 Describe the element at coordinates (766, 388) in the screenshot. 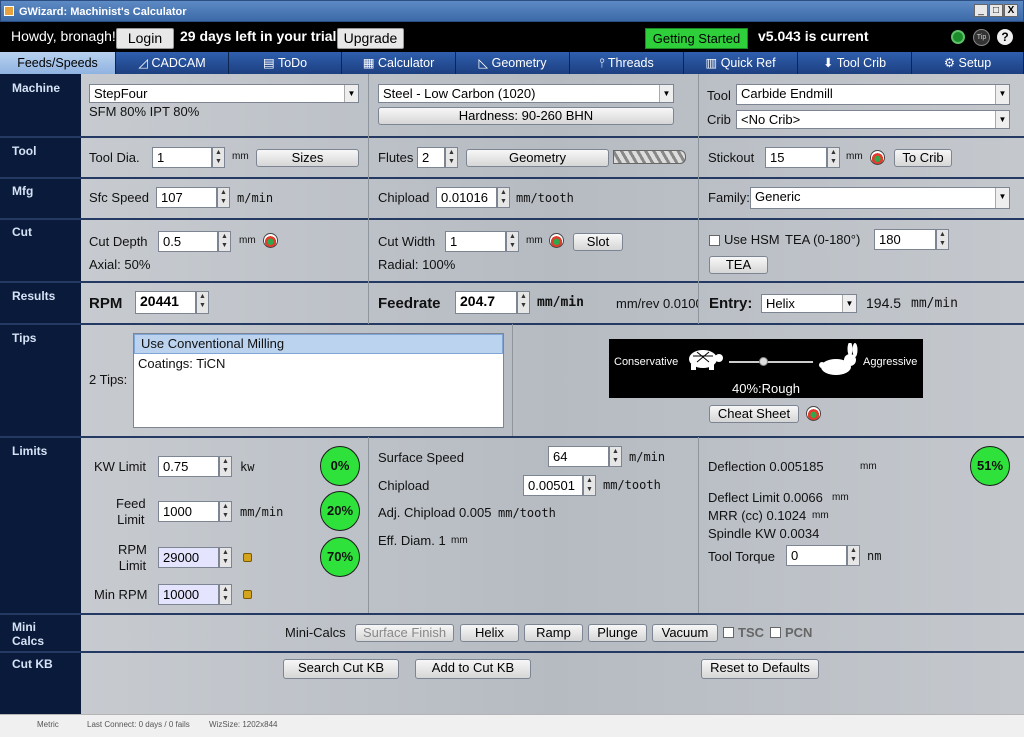

I see `slider-value-label: 40%:Rough` at that location.